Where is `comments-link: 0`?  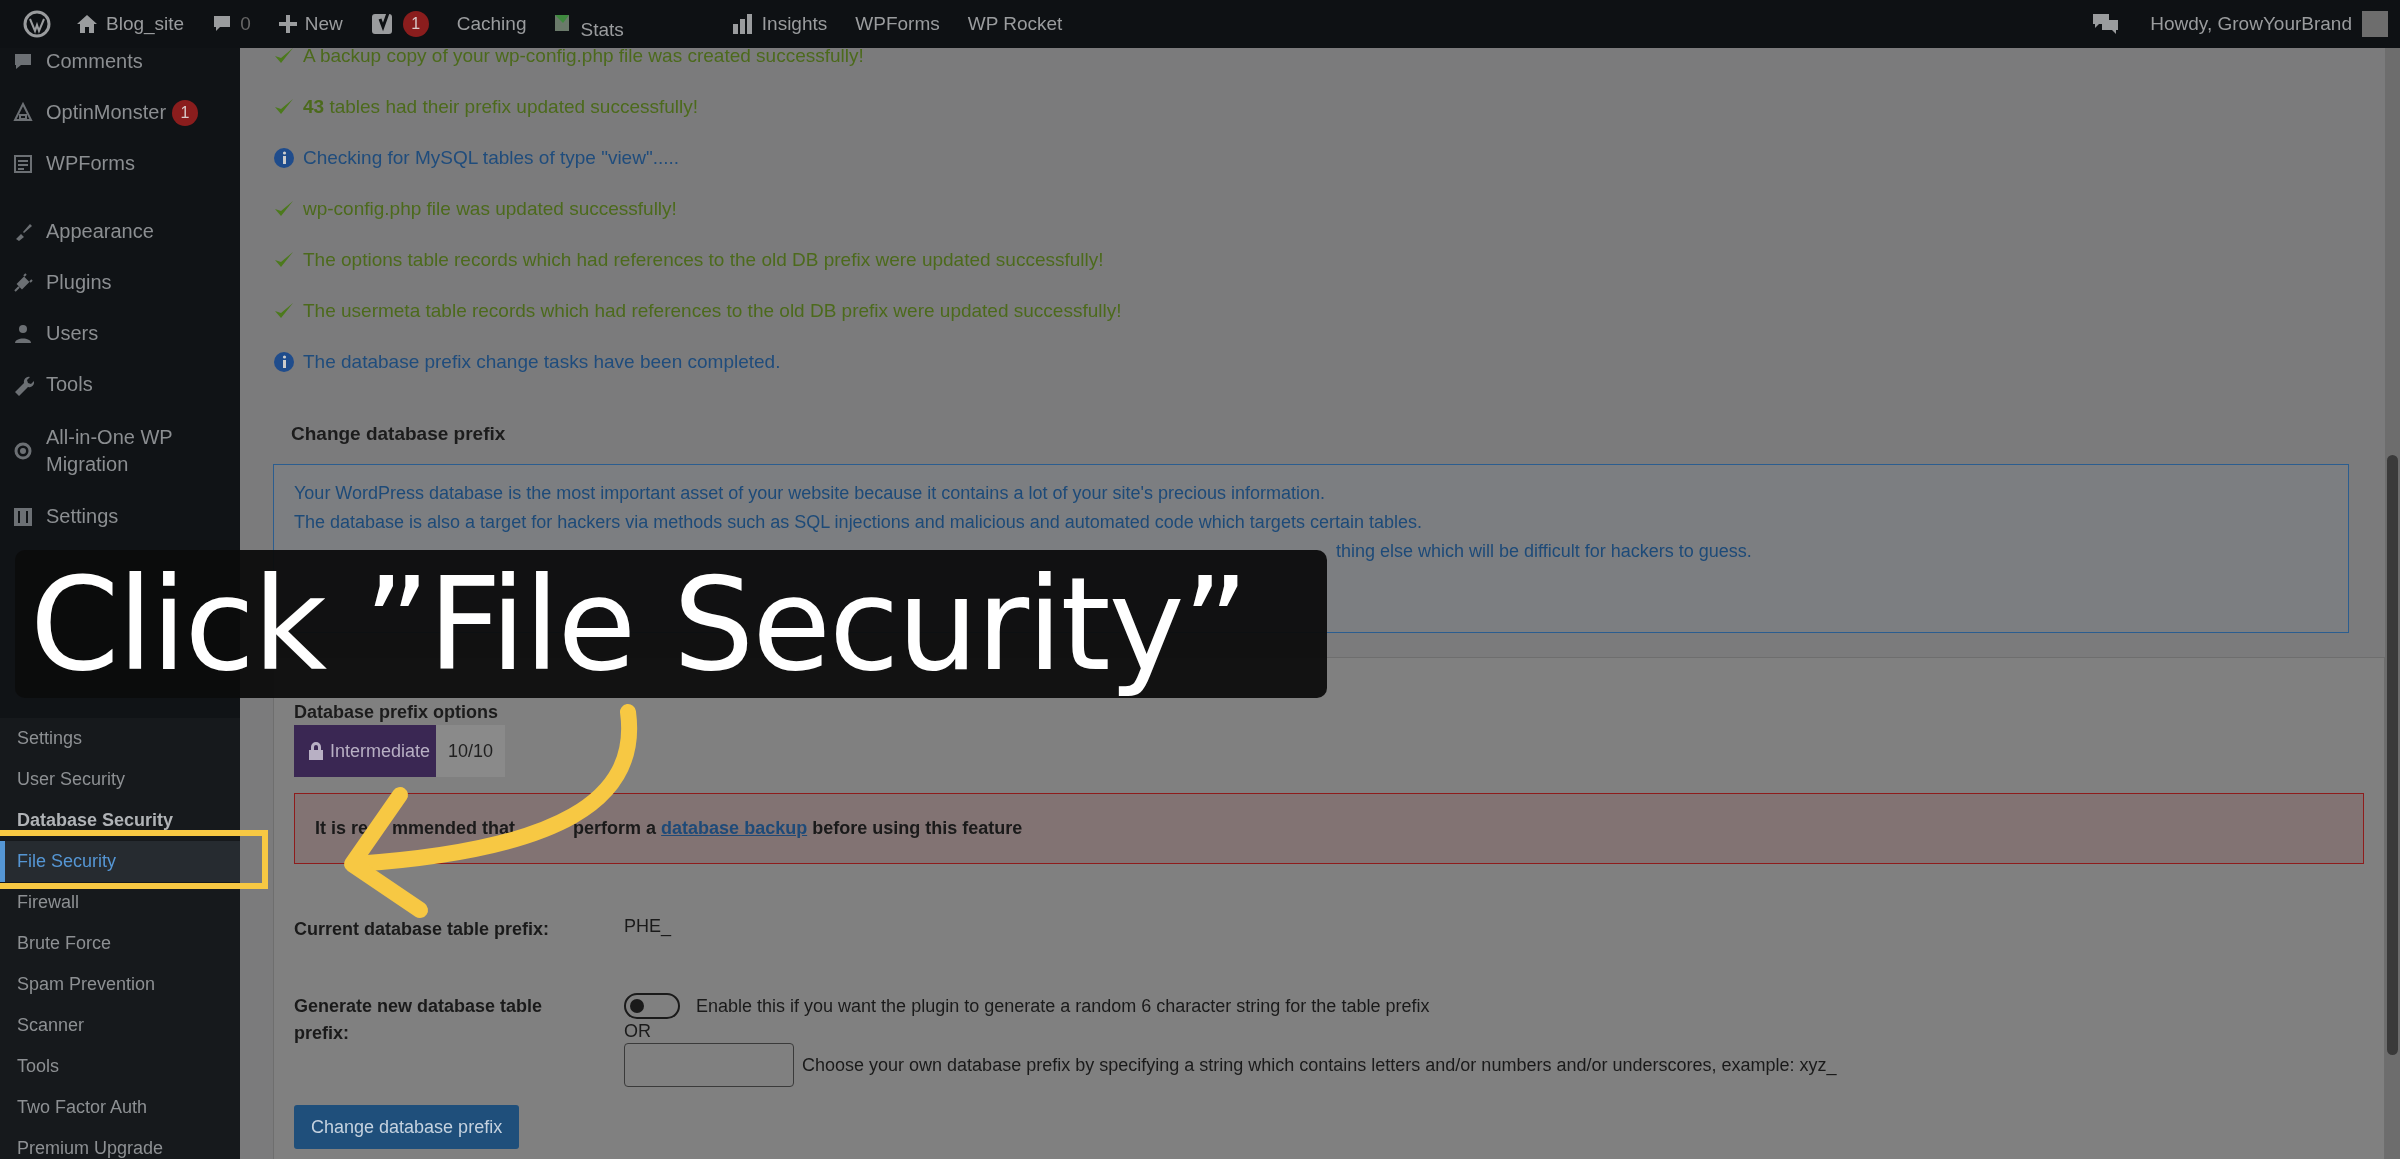
comments-link: 0 is located at coordinates (231, 24).